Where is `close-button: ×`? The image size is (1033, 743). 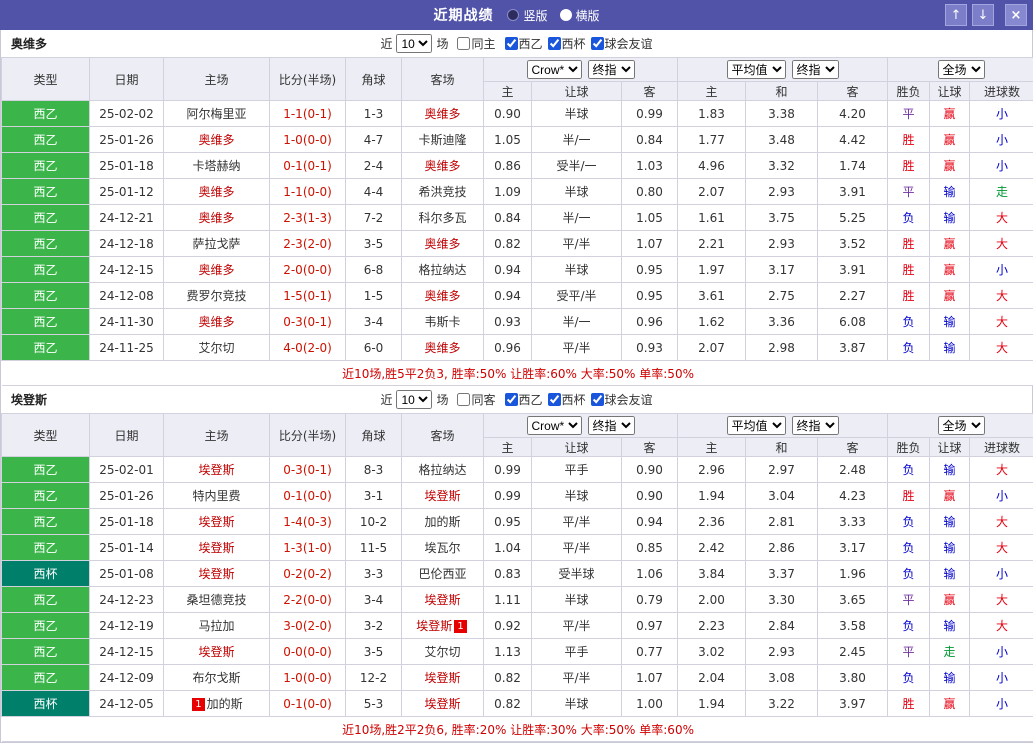 close-button: × is located at coordinates (1016, 15).